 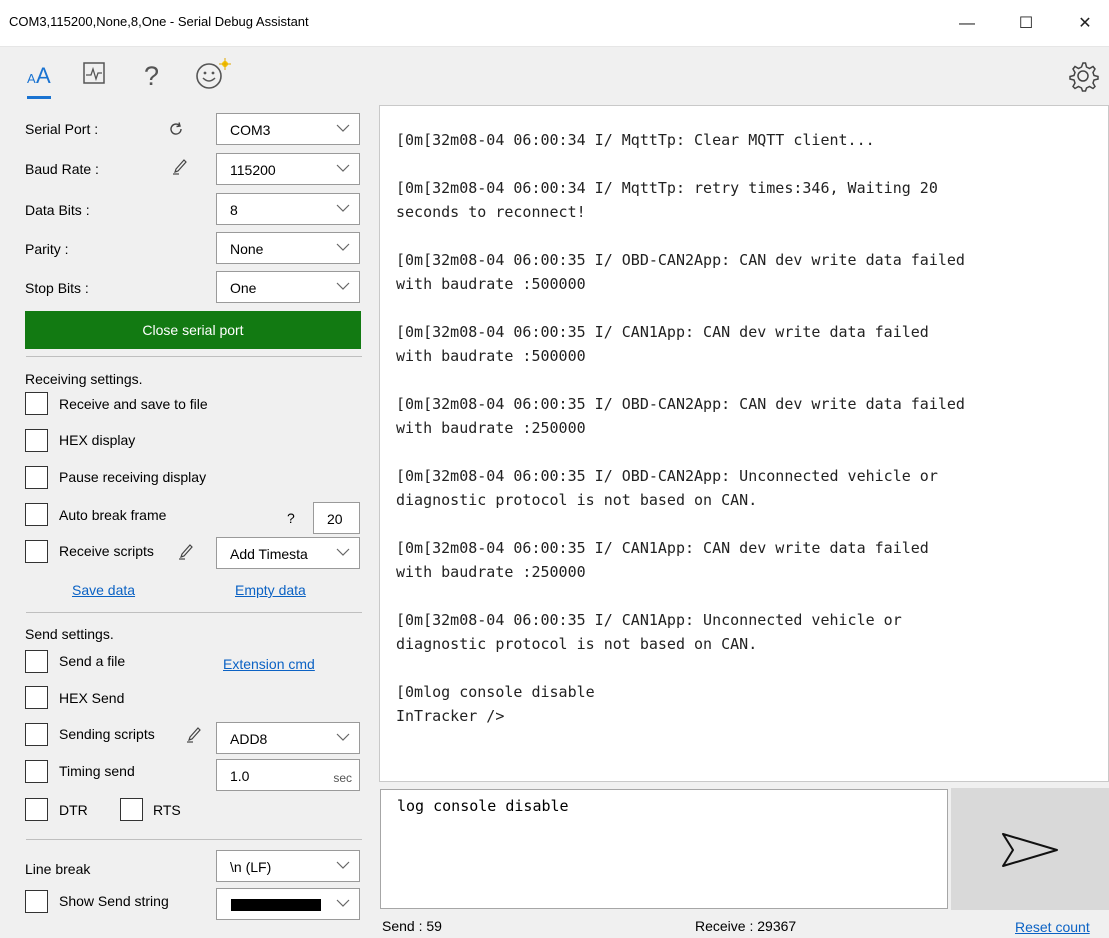 I want to click on show-send-string-checkbox, so click(x=36, y=901).